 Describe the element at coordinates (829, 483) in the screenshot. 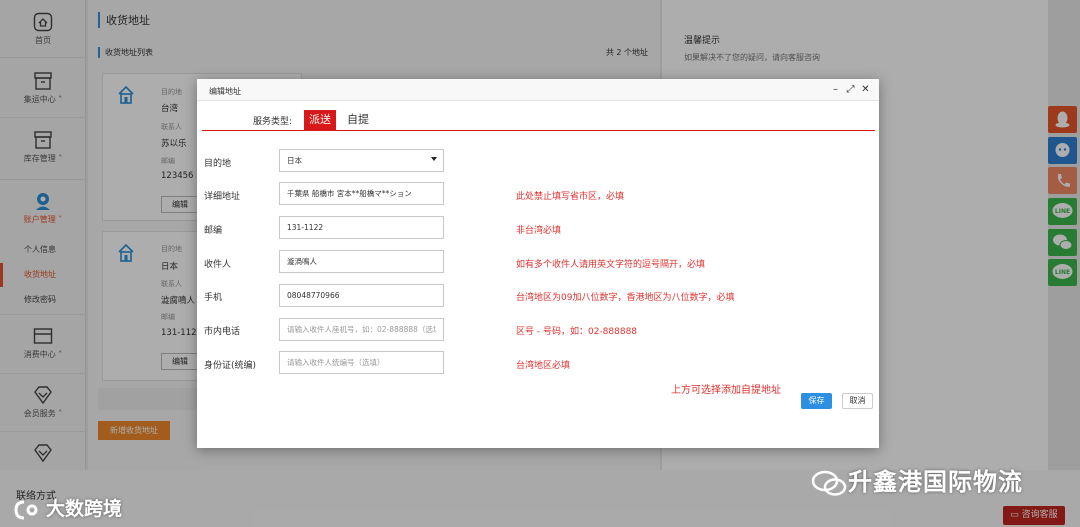

I see `wechat-logo-icon` at that location.